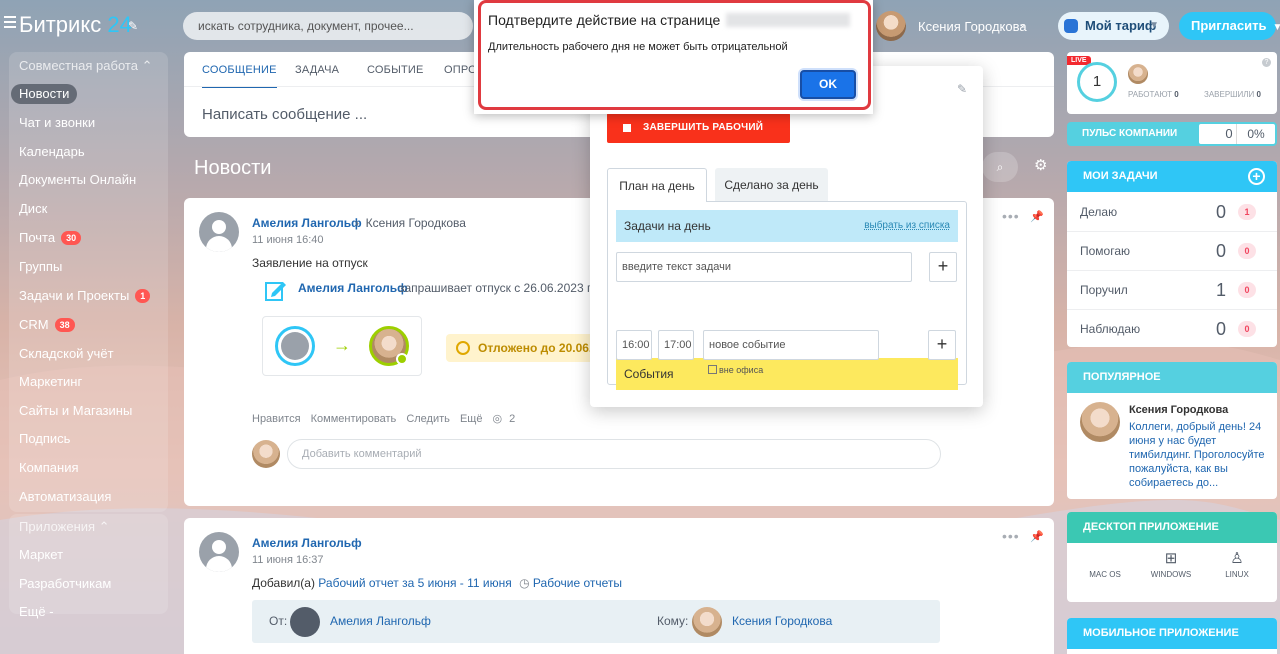  Describe the element at coordinates (143, 295) in the screenshot. I see `counter-badge: 1` at that location.